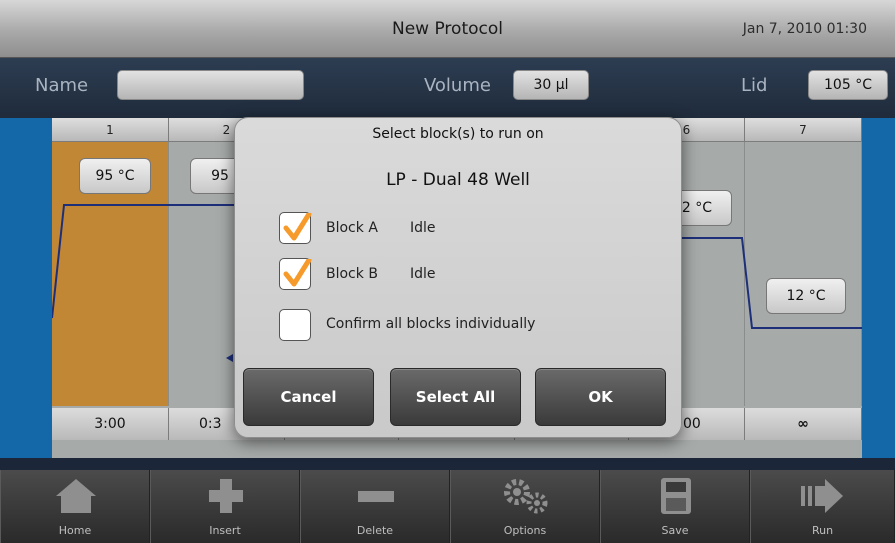 The width and height of the screenshot is (895, 543). What do you see at coordinates (225, 496) in the screenshot?
I see `plus-icon` at bounding box center [225, 496].